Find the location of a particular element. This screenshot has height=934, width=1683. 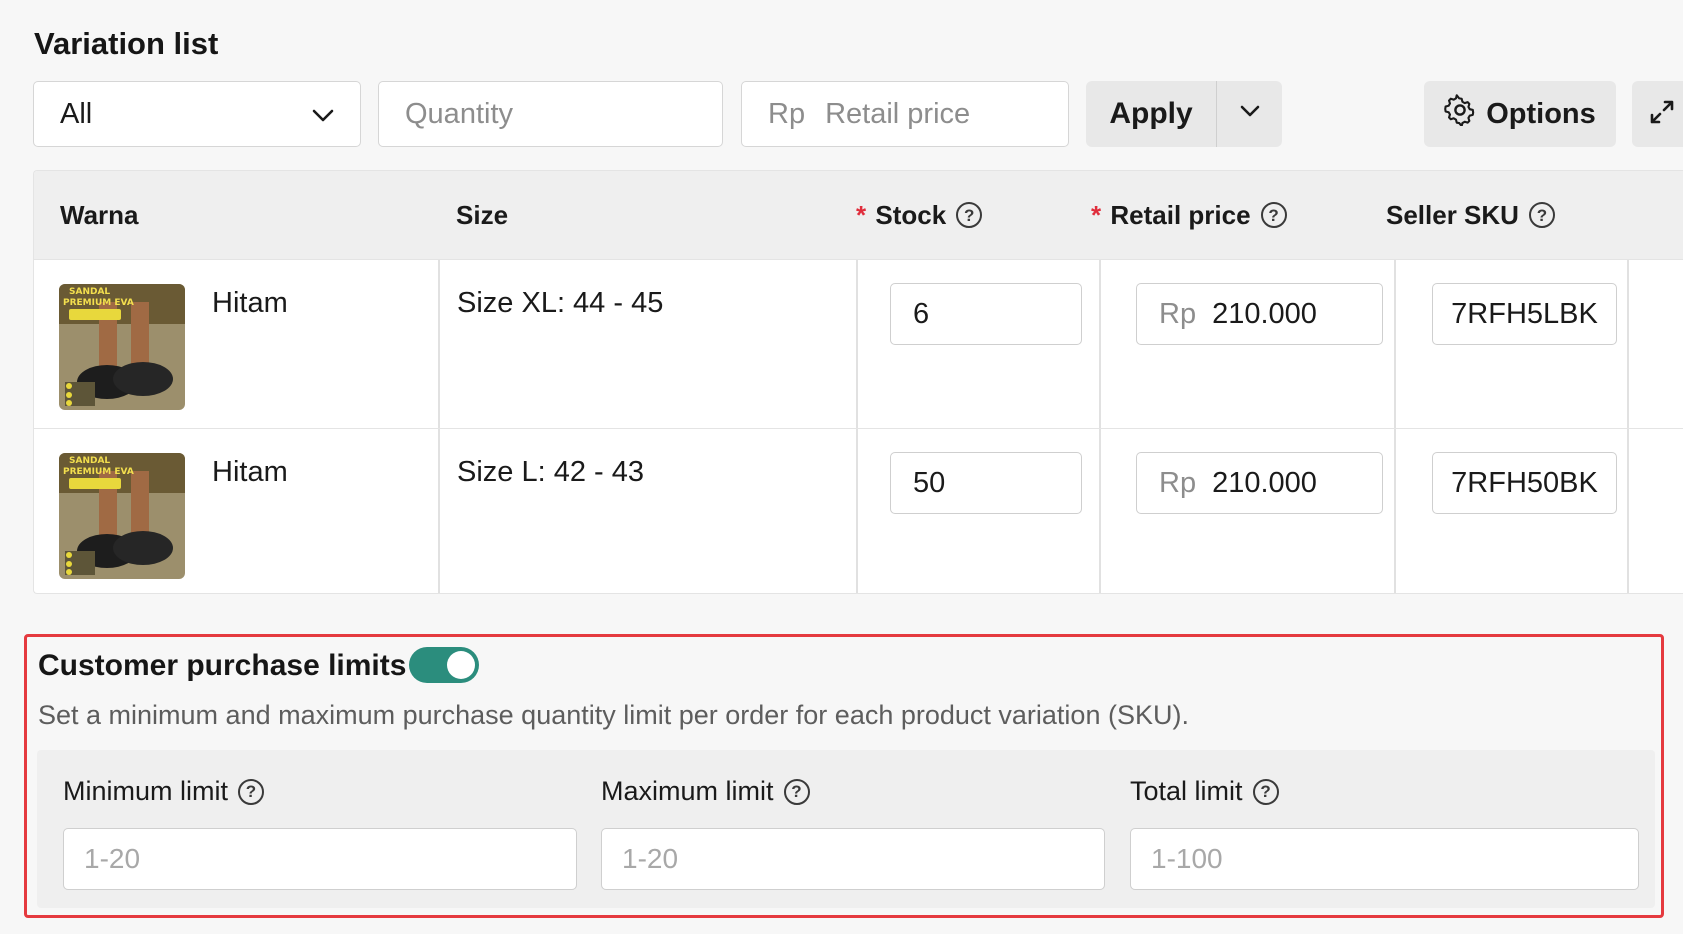

stock-input: 6 is located at coordinates (986, 314).